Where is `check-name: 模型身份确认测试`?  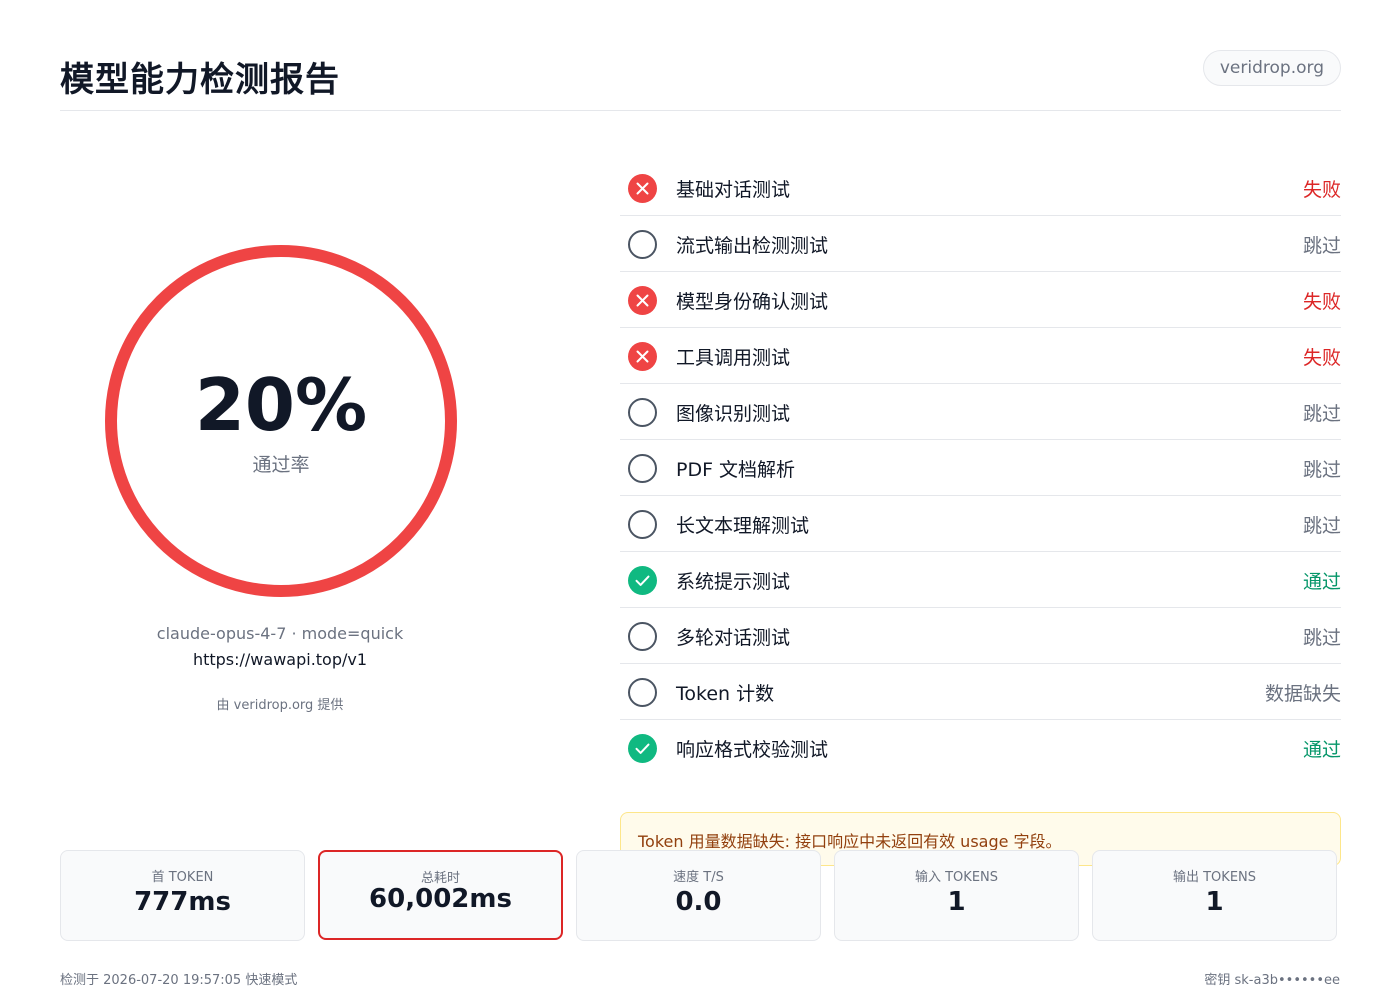
check-name: 模型身份确认测试 is located at coordinates (752, 302).